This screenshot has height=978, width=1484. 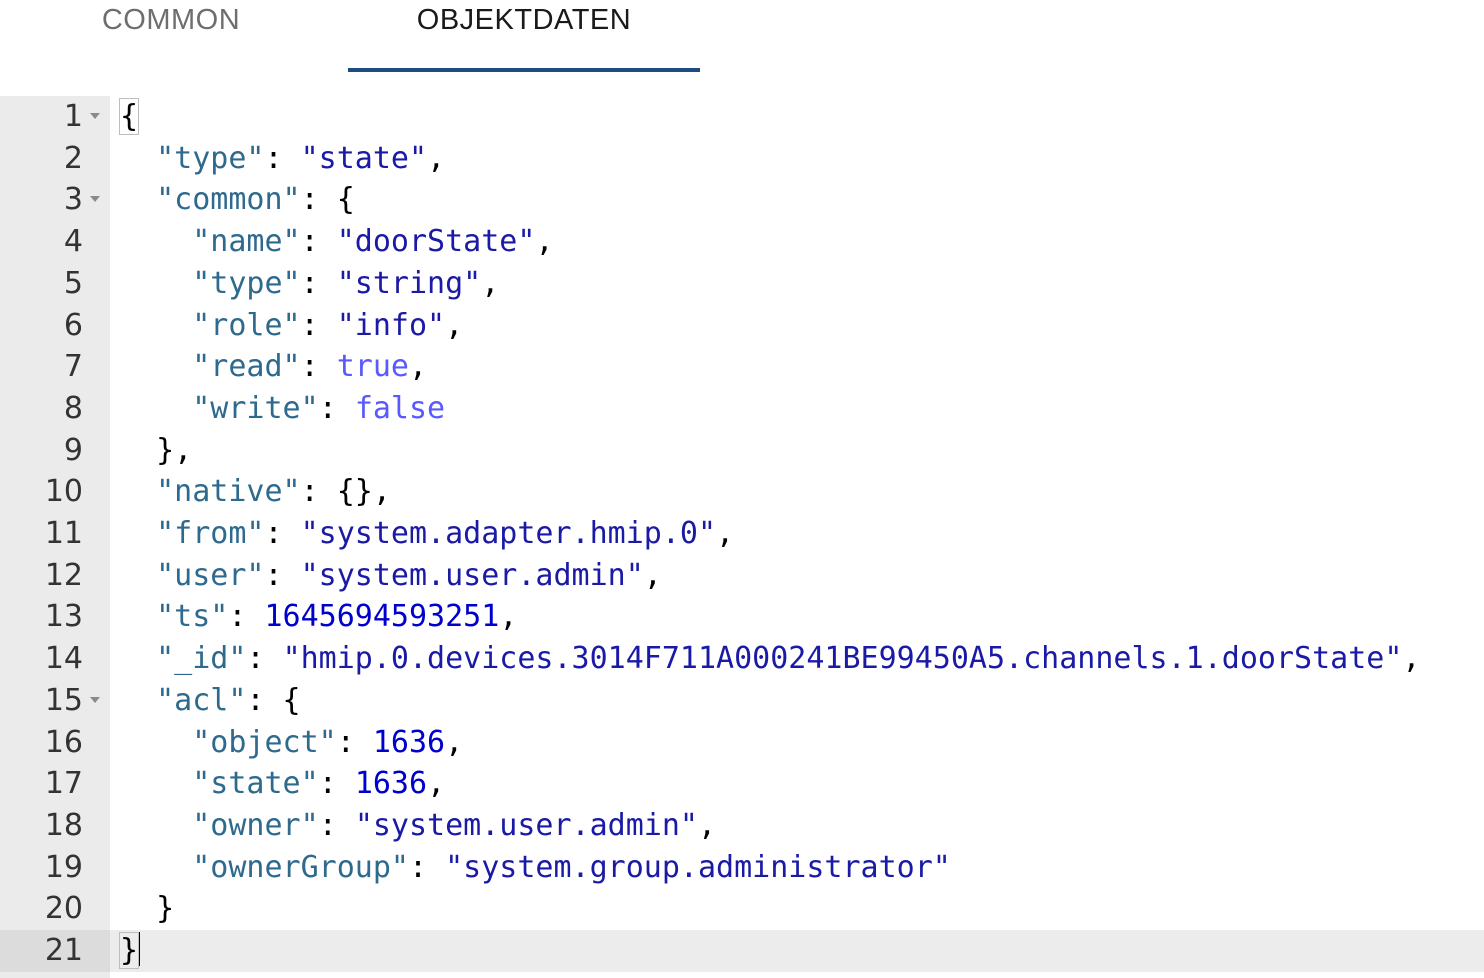 What do you see at coordinates (742, 743) in the screenshot?
I see `code-line: 16 "object": 1636,` at bounding box center [742, 743].